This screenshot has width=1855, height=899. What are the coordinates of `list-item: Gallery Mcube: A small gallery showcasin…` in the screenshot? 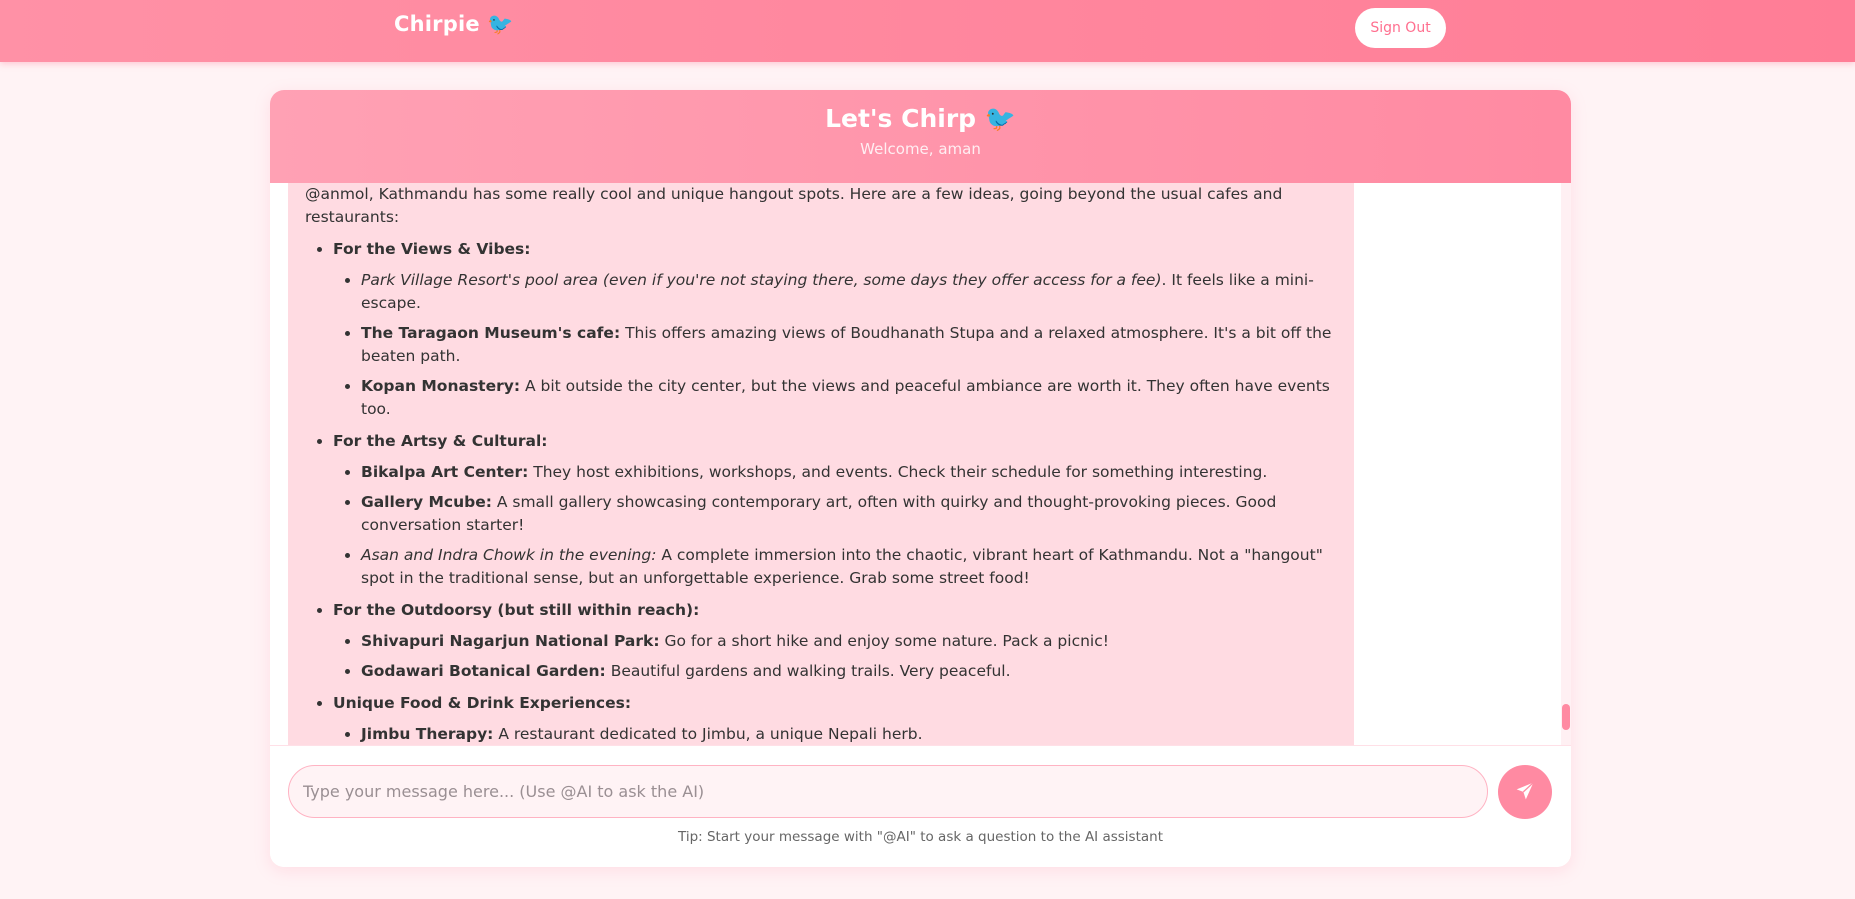 It's located at (848, 514).